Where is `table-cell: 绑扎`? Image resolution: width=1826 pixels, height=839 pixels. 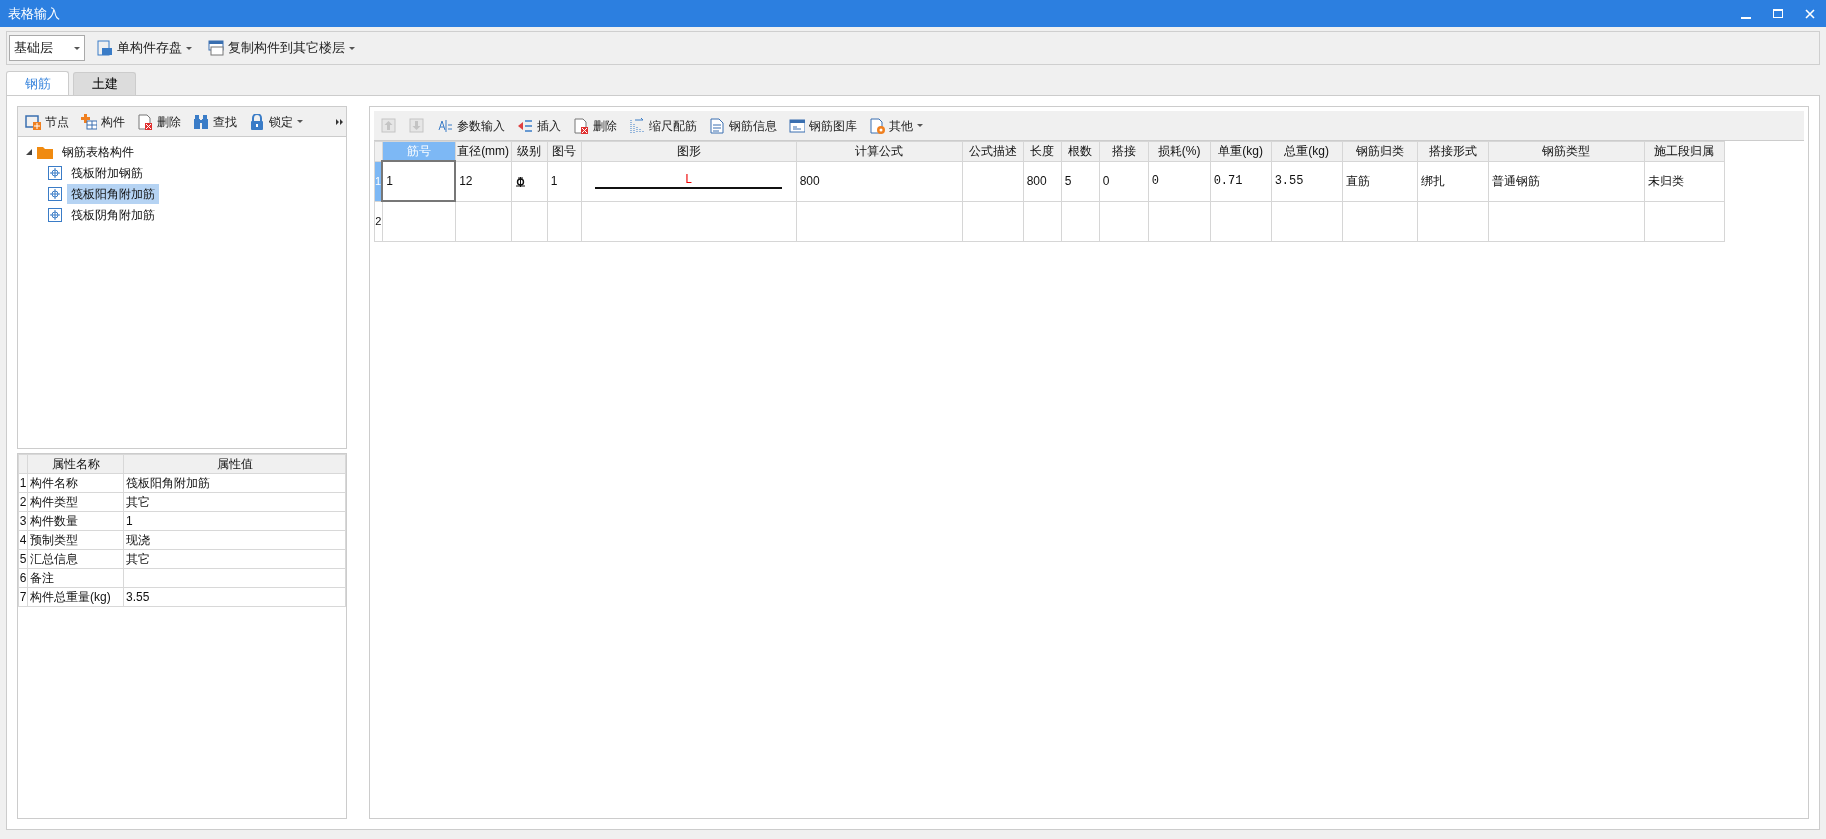 table-cell: 绑扎 is located at coordinates (1453, 181).